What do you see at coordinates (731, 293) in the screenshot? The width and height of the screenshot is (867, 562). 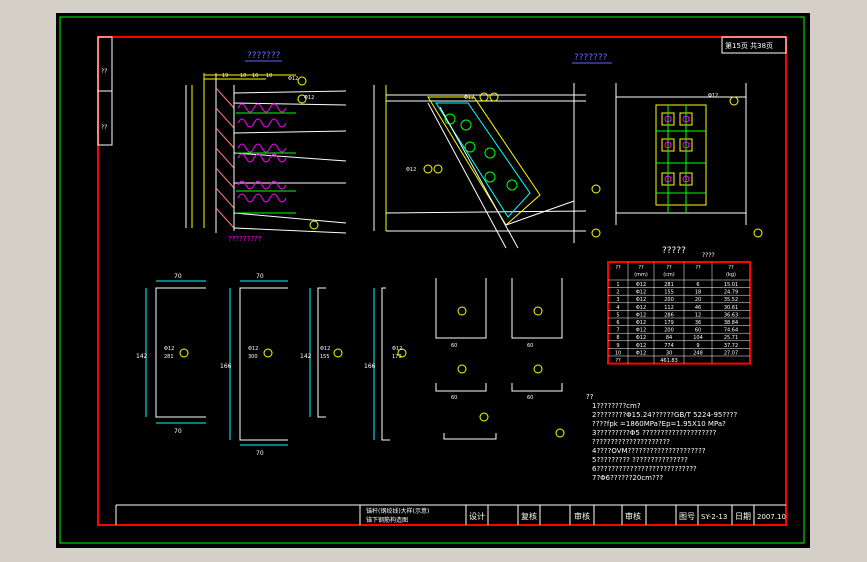 I see `table-cell: 24.79` at bounding box center [731, 293].